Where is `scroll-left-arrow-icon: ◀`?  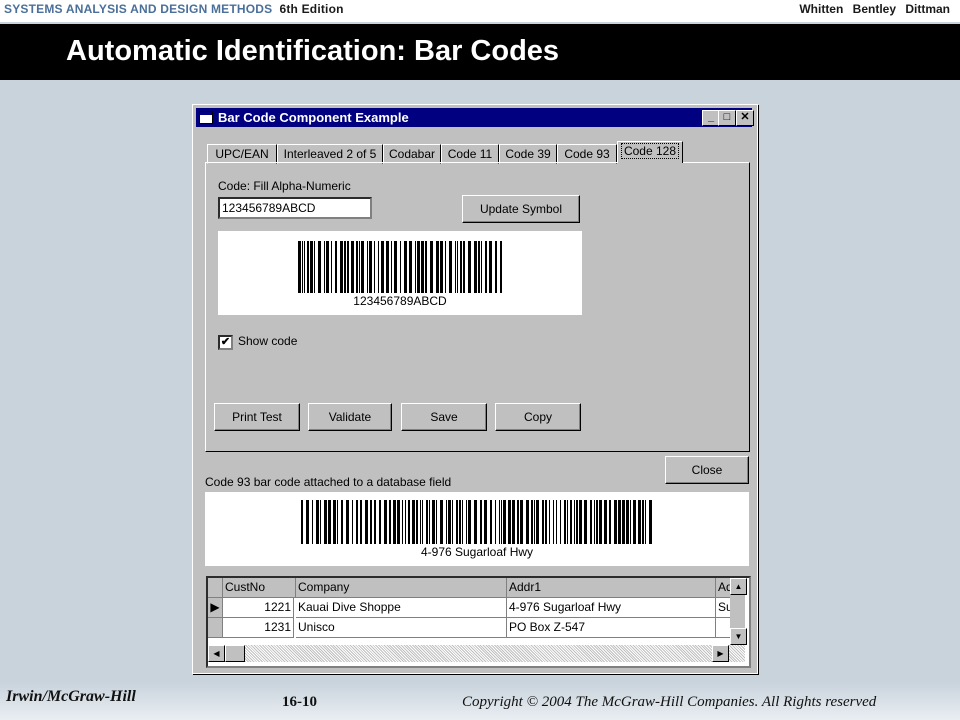
scroll-left-arrow-icon: ◀ is located at coordinates (216, 653).